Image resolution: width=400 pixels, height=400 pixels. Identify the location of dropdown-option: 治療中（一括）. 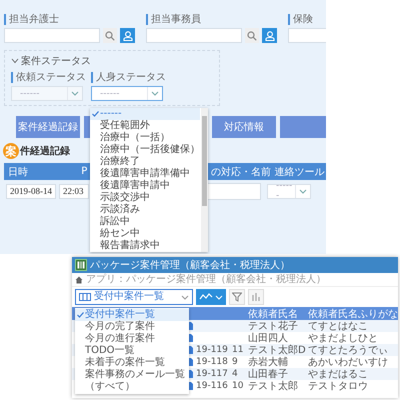
(145, 138).